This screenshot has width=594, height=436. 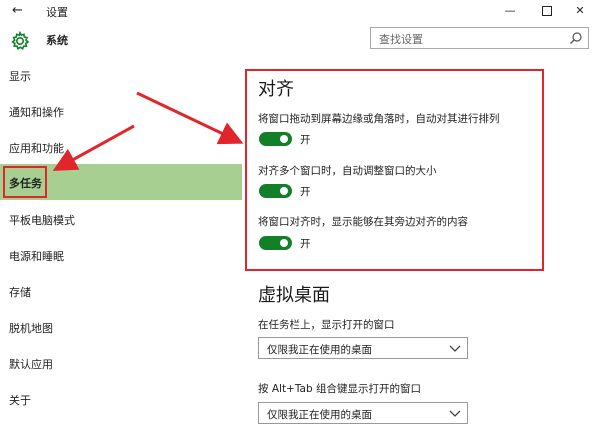 What do you see at coordinates (580, 11) in the screenshot?
I see `close-button: ✕` at bounding box center [580, 11].